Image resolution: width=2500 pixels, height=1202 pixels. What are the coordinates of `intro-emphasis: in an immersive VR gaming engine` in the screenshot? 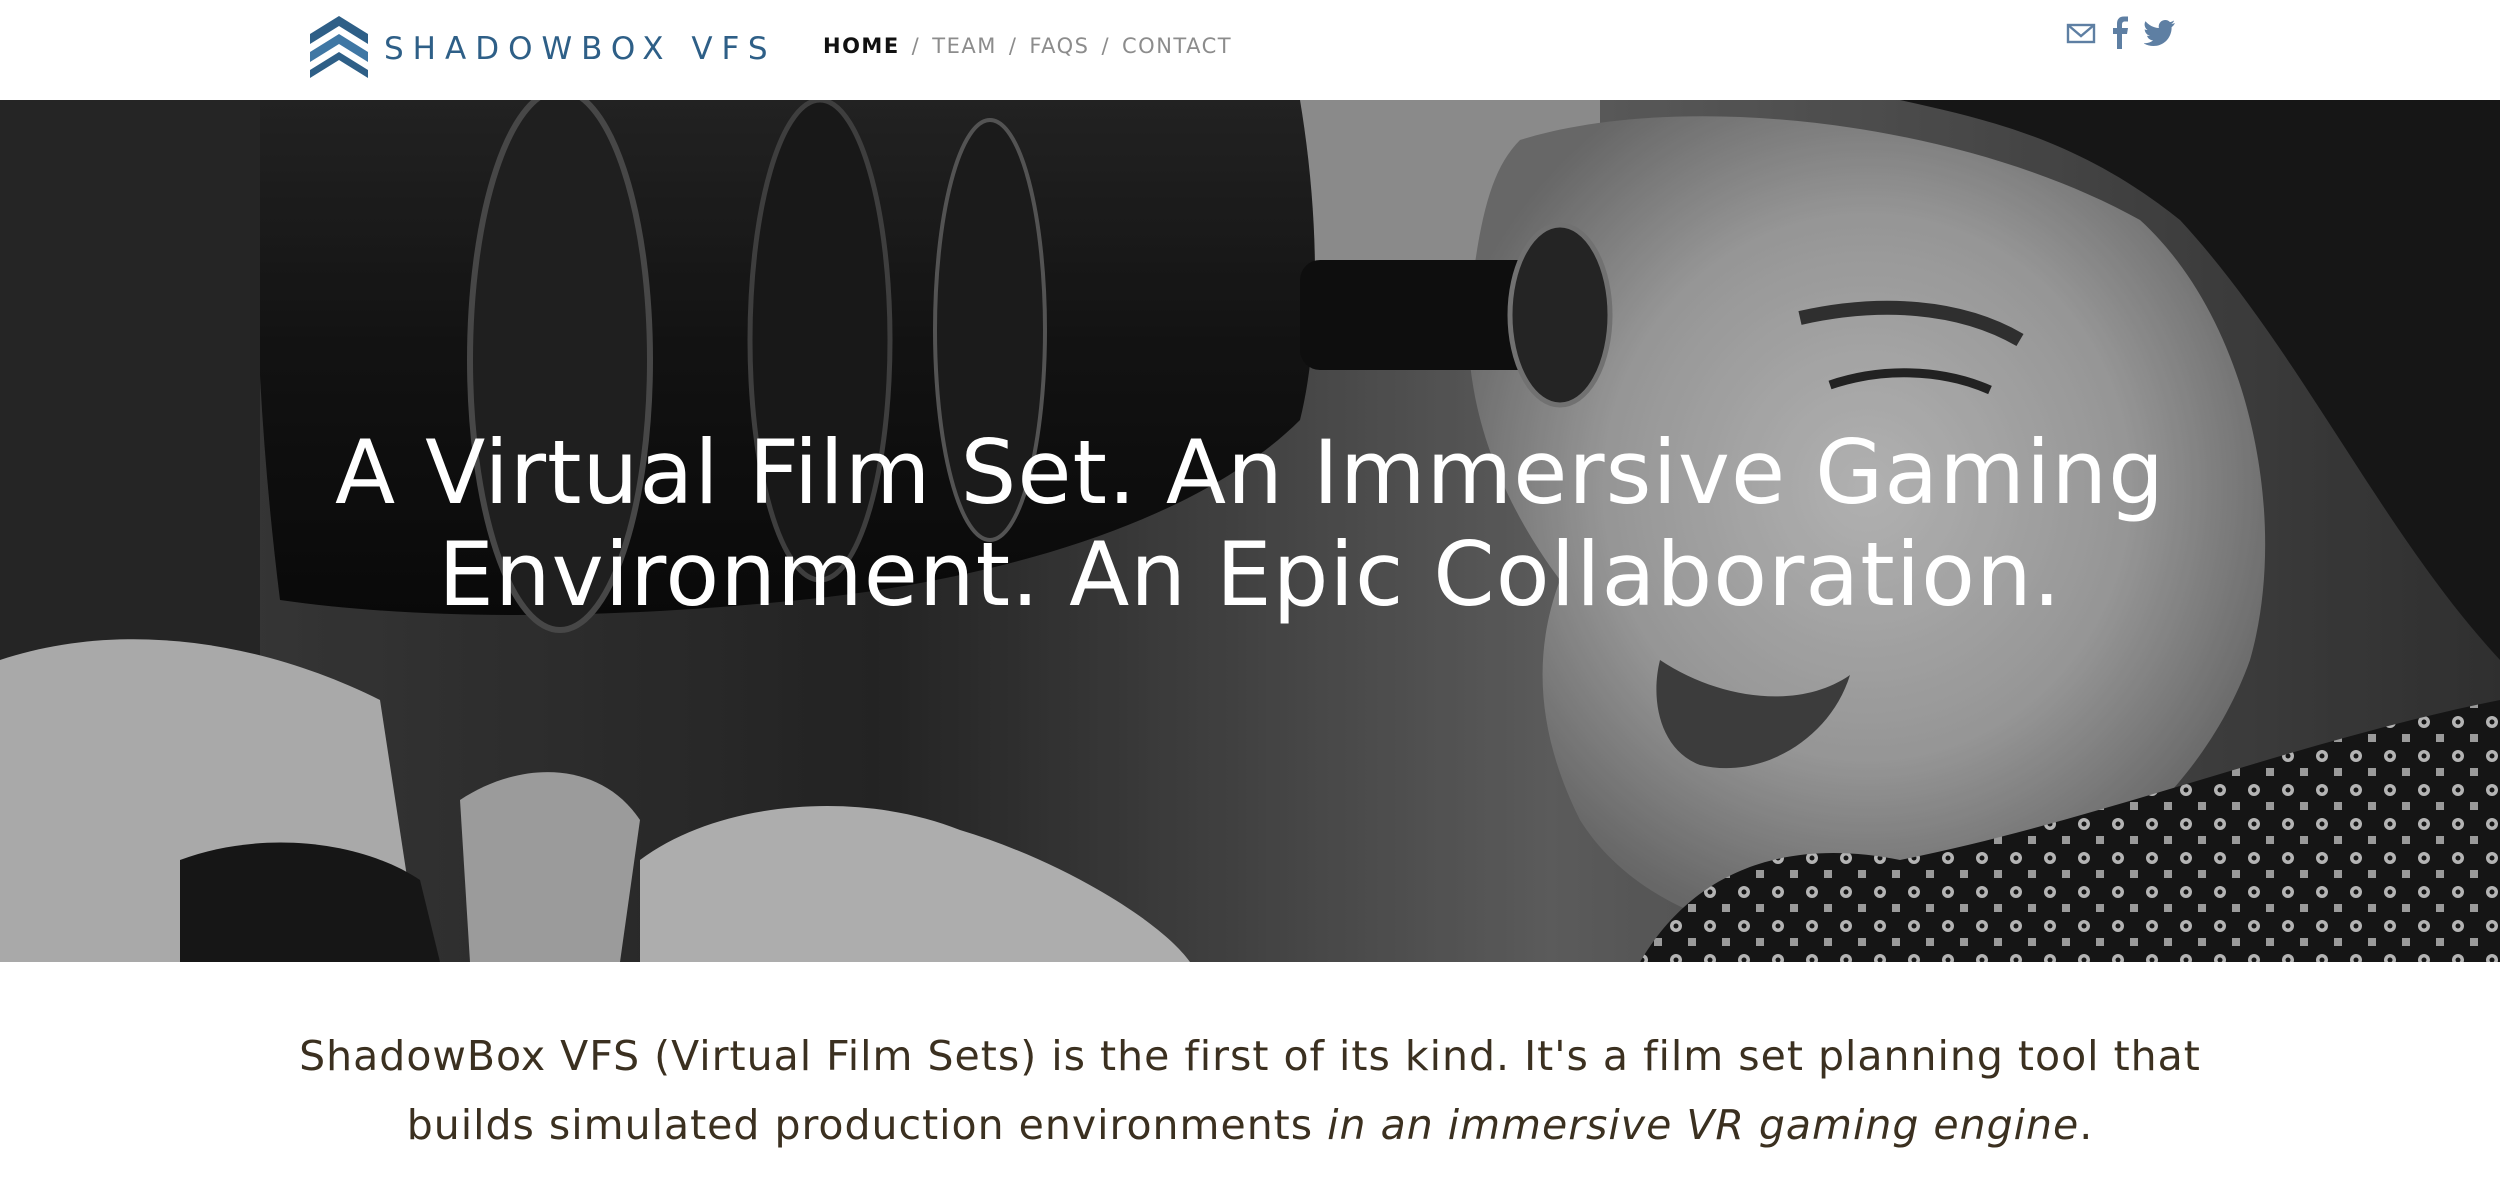 It's located at (1703, 1125).